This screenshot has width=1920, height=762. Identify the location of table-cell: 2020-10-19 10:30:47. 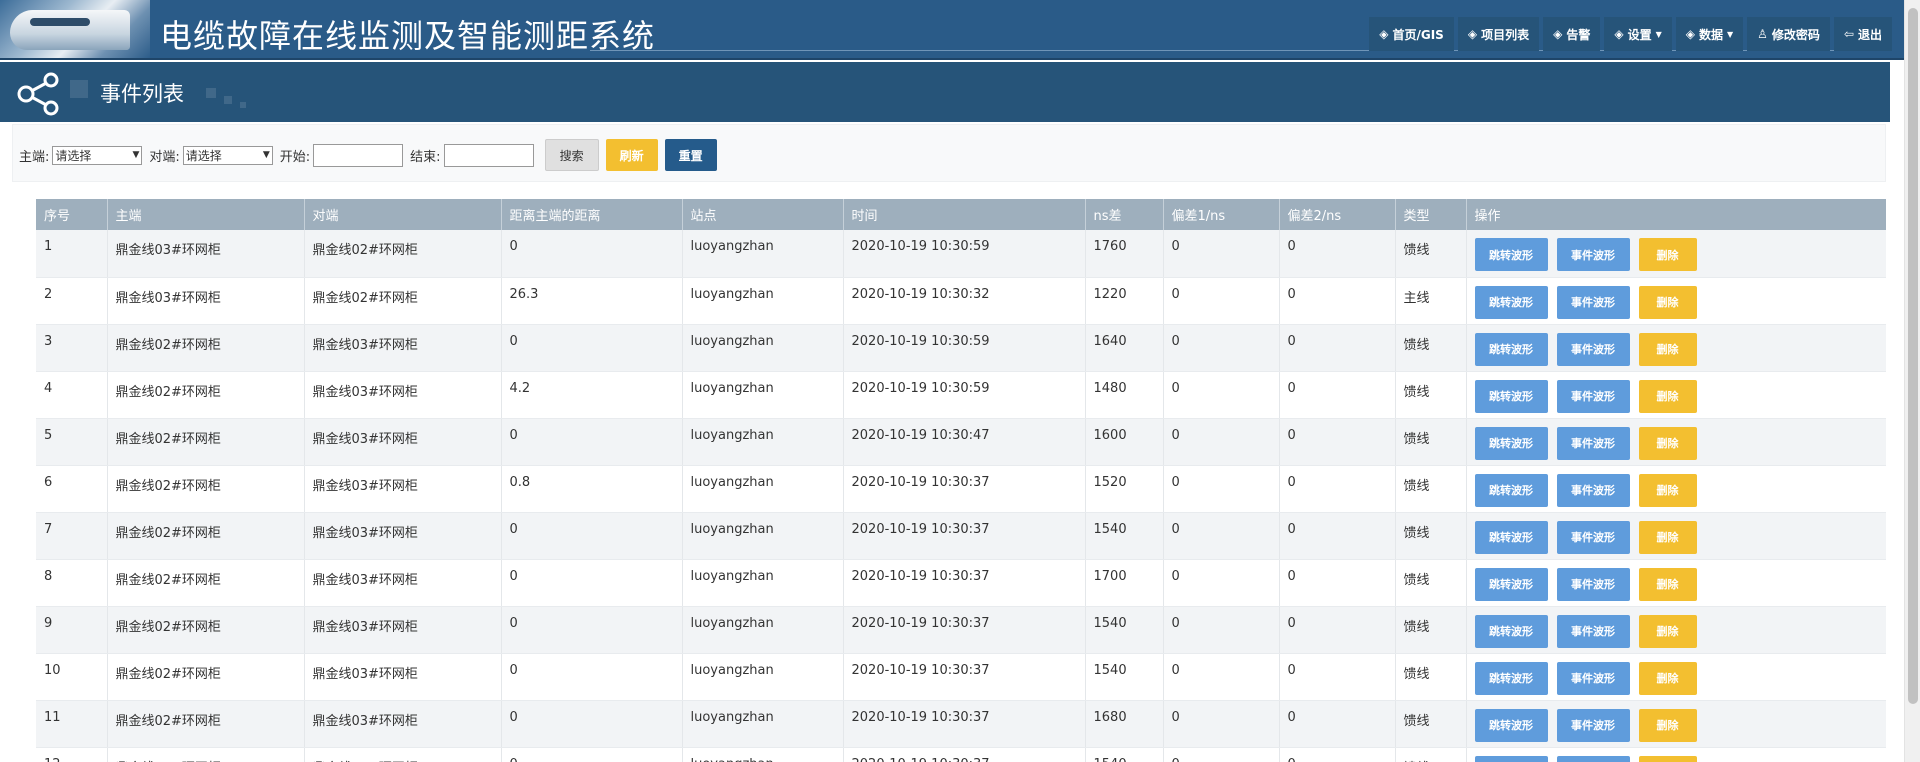
(964, 442).